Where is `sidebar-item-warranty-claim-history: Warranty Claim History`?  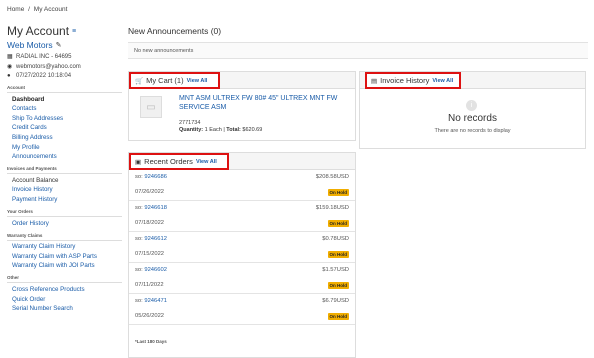 sidebar-item-warranty-claim-history: Warranty Claim History is located at coordinates (67, 246).